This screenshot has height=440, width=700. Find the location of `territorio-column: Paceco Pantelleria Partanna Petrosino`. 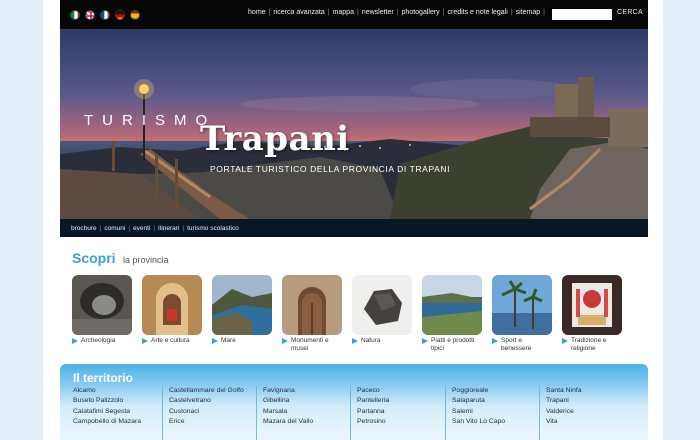

territorio-column: Paceco Pantelleria Partanna Petrosino is located at coordinates (369, 413).